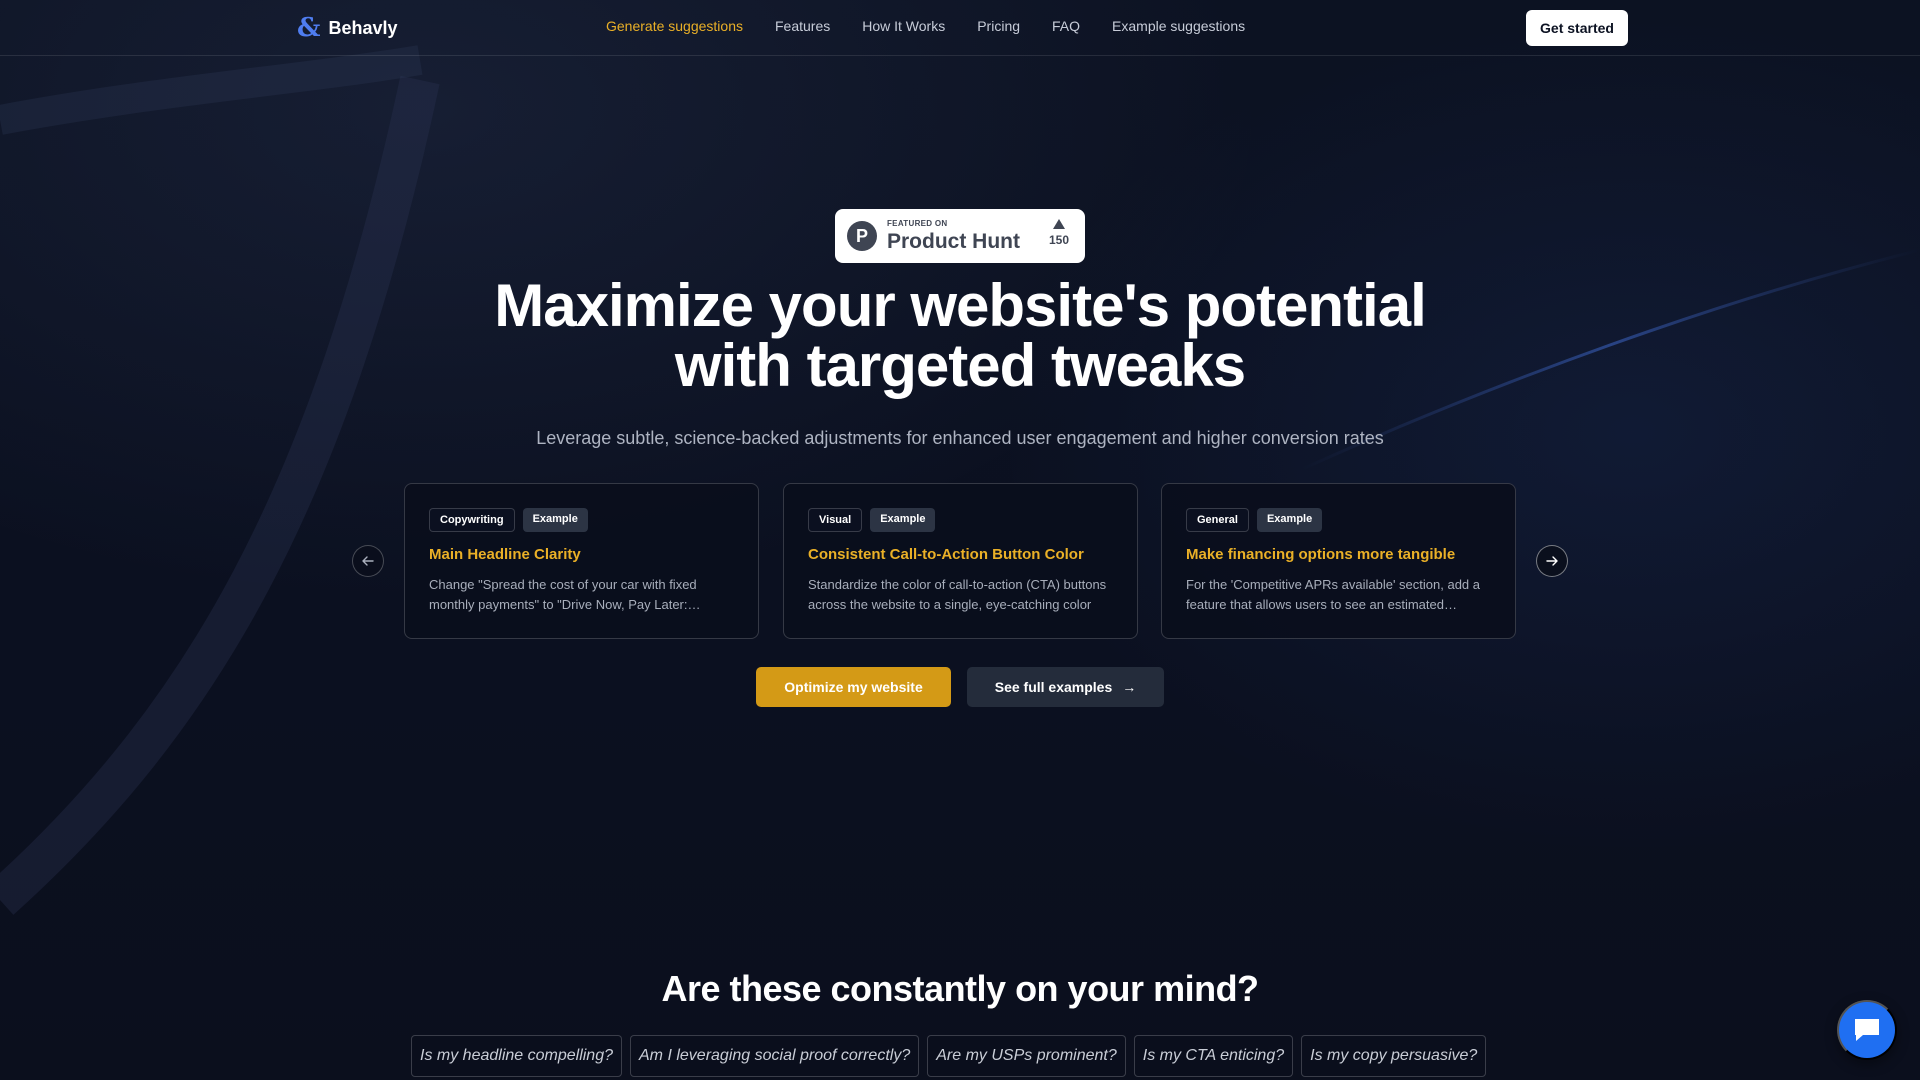 The height and width of the screenshot is (1080, 1920). I want to click on nav-link-features: Features, so click(802, 26).